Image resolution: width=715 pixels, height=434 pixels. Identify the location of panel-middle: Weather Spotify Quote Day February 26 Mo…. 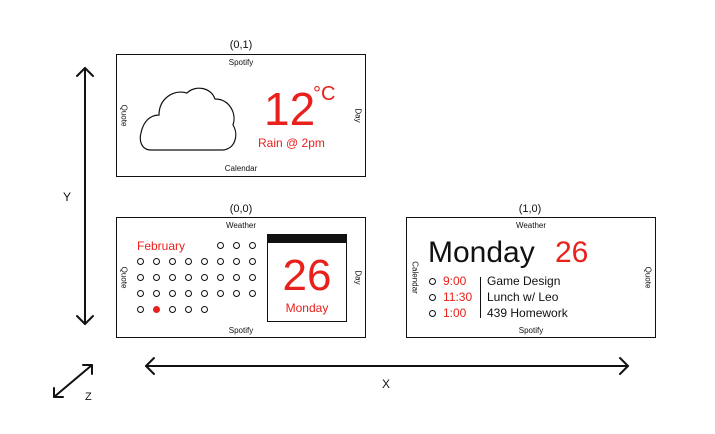
(241, 277).